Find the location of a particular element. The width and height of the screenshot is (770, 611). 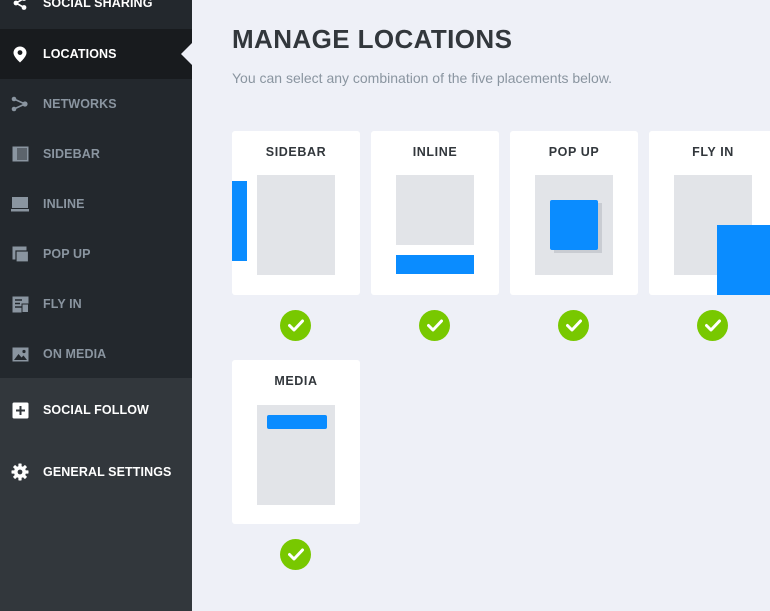

sidebar-item-pop-up: POP UP is located at coordinates (96, 254).